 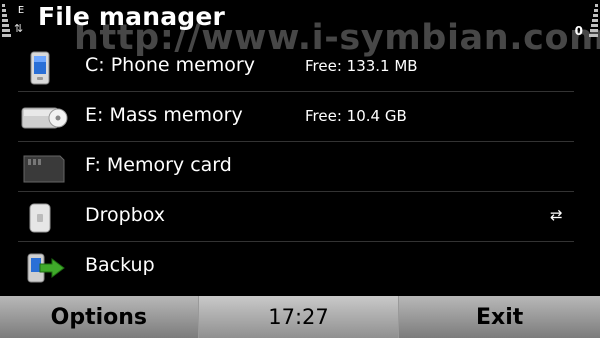 What do you see at coordinates (44, 218) in the screenshot?
I see `dropbox-icon` at bounding box center [44, 218].